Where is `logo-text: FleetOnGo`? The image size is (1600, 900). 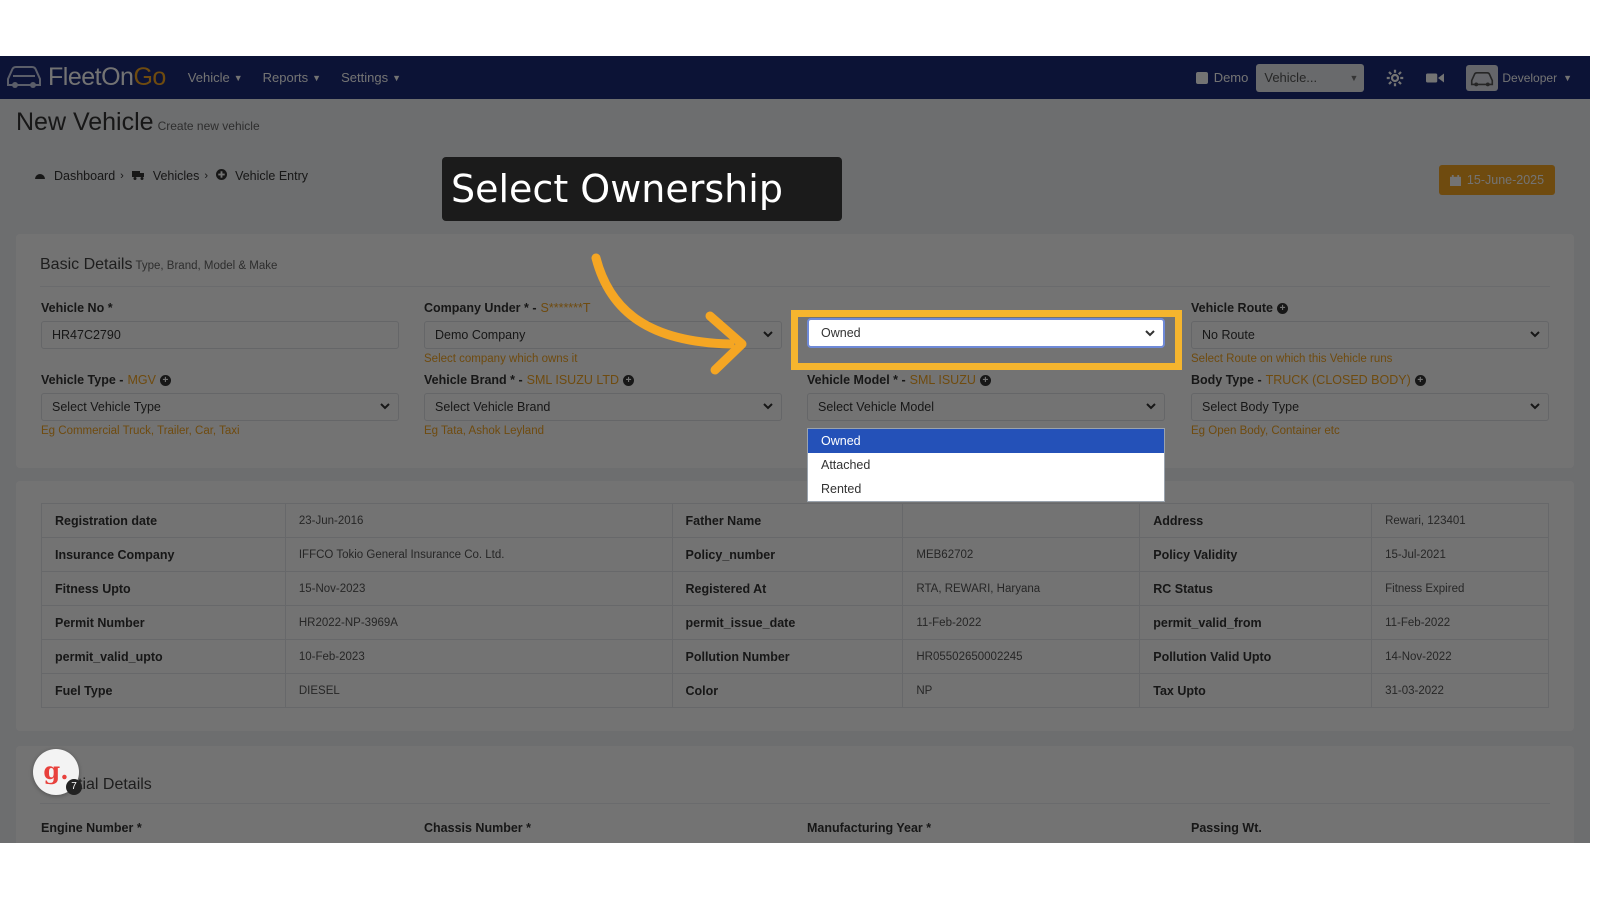 logo-text: FleetOnGo is located at coordinates (107, 77).